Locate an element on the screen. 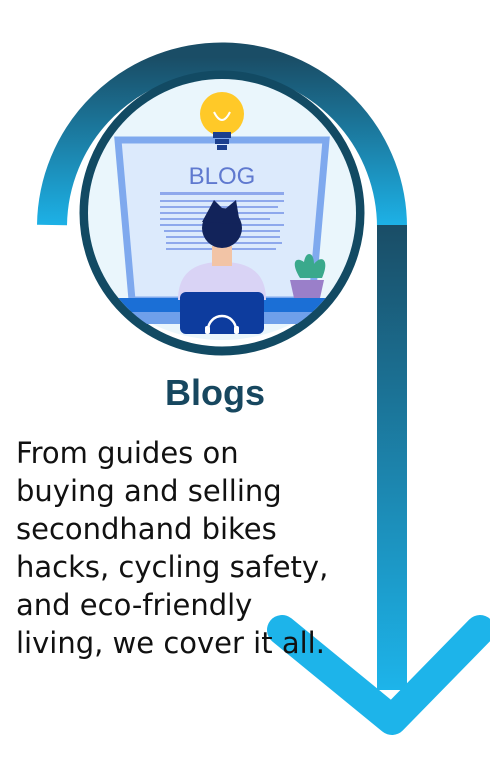 The height and width of the screenshot is (760, 490). section-title: Blogs is located at coordinates (214, 392).